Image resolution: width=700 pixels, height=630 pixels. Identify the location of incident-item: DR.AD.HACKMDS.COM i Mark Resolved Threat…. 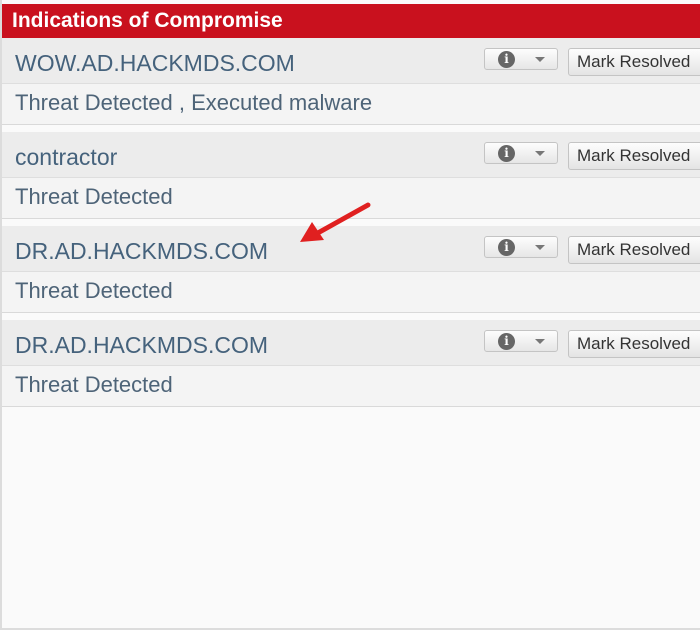
(351, 367).